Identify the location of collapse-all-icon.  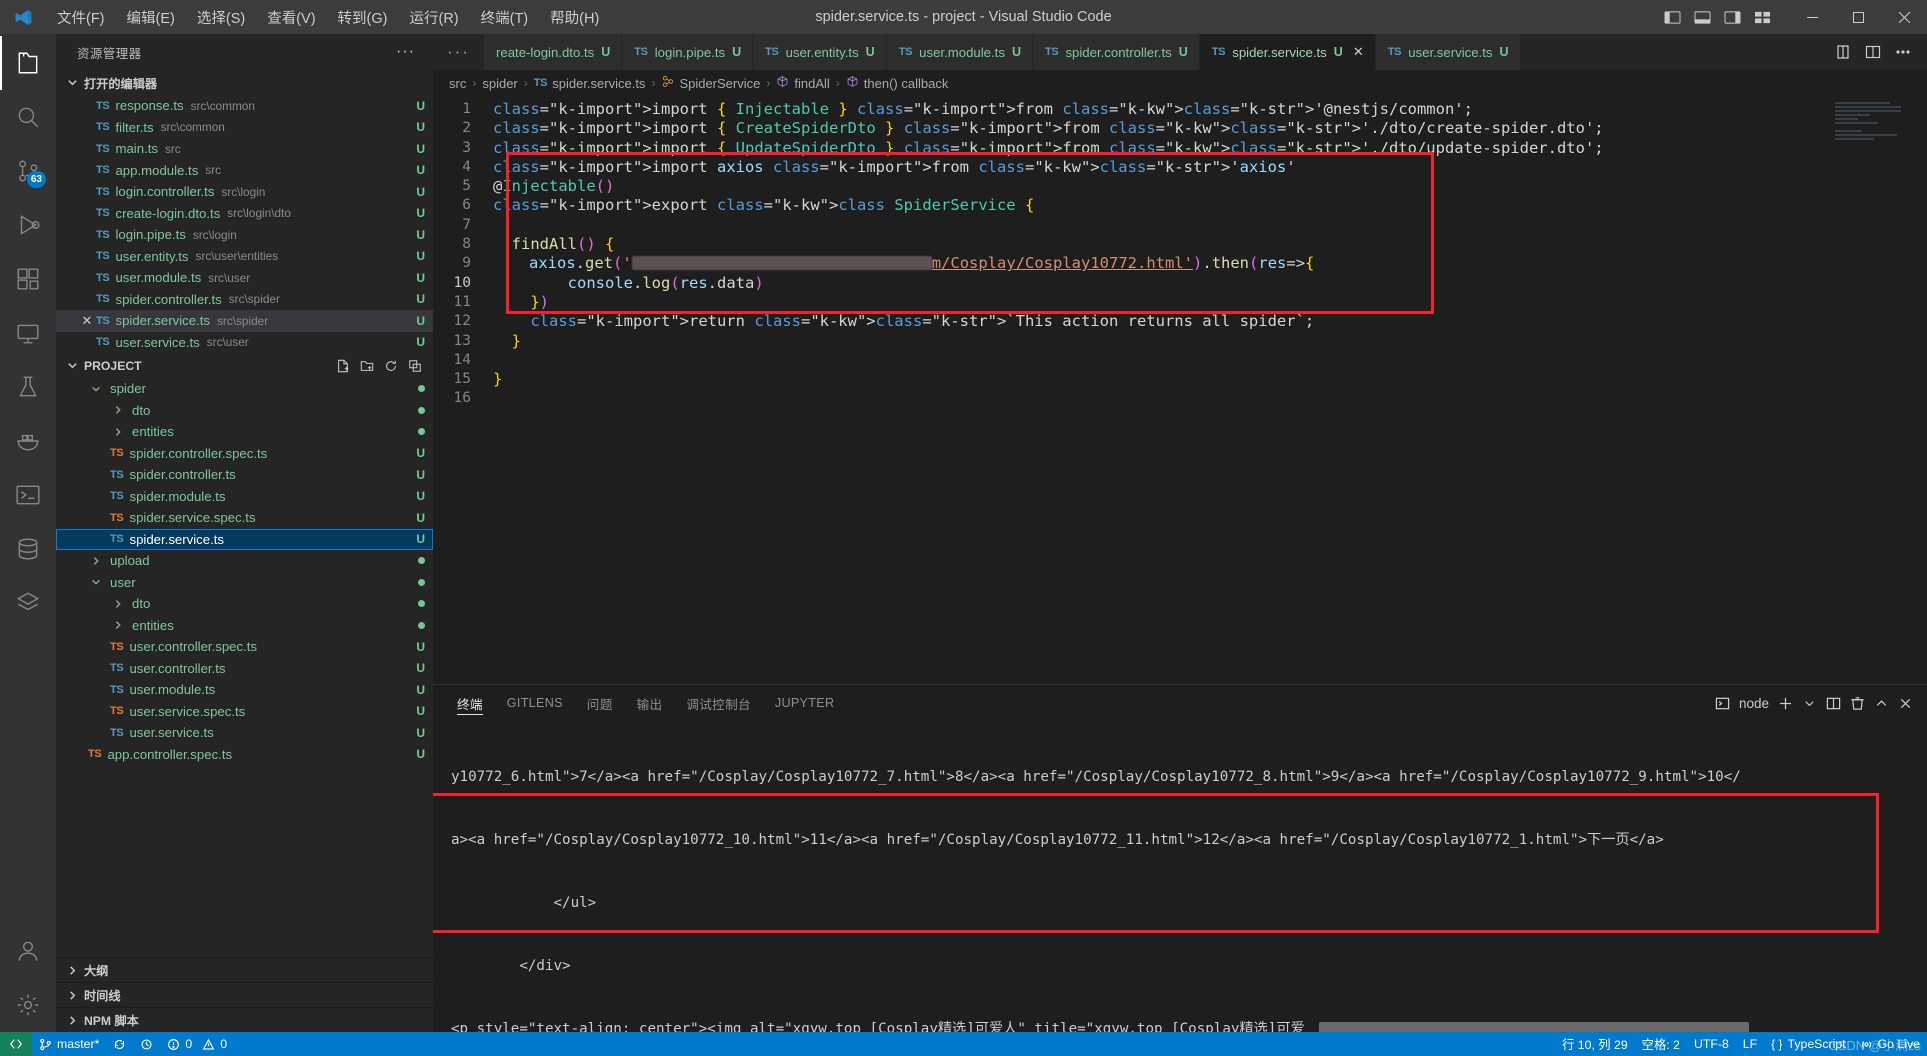
(415, 366).